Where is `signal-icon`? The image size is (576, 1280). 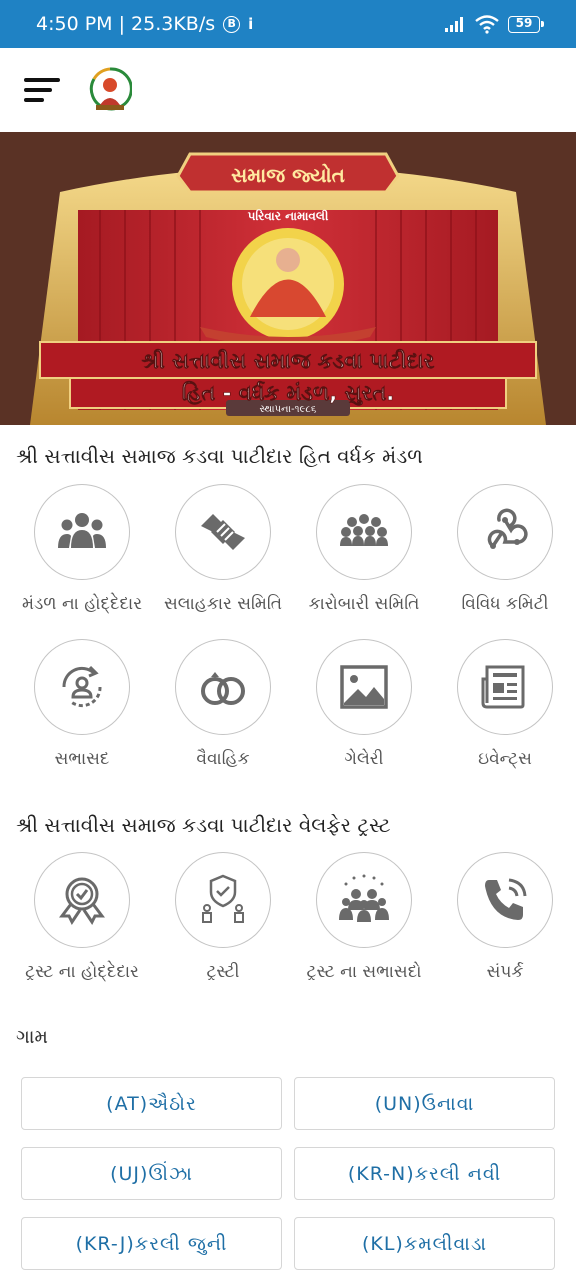
signal-icon is located at coordinates (454, 24).